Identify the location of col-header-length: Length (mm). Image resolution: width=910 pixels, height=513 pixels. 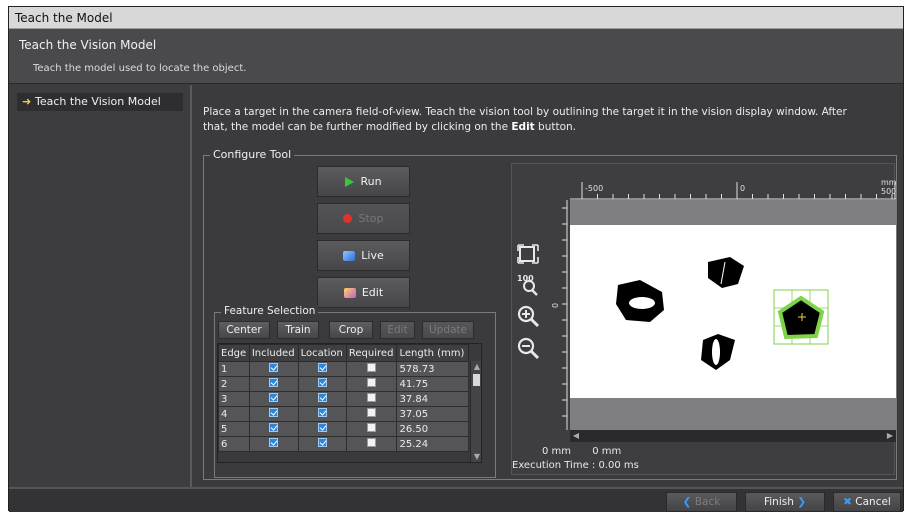
(432, 353).